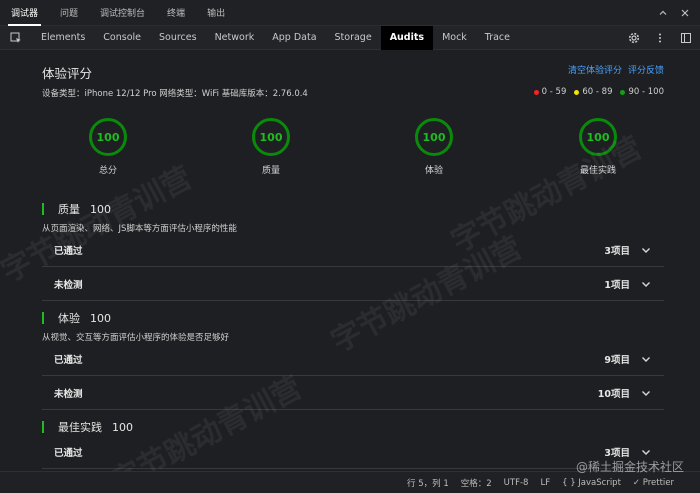 This screenshot has height=493, width=700. What do you see at coordinates (216, 13) in the screenshot?
I see `tab-output: 输出` at bounding box center [216, 13].